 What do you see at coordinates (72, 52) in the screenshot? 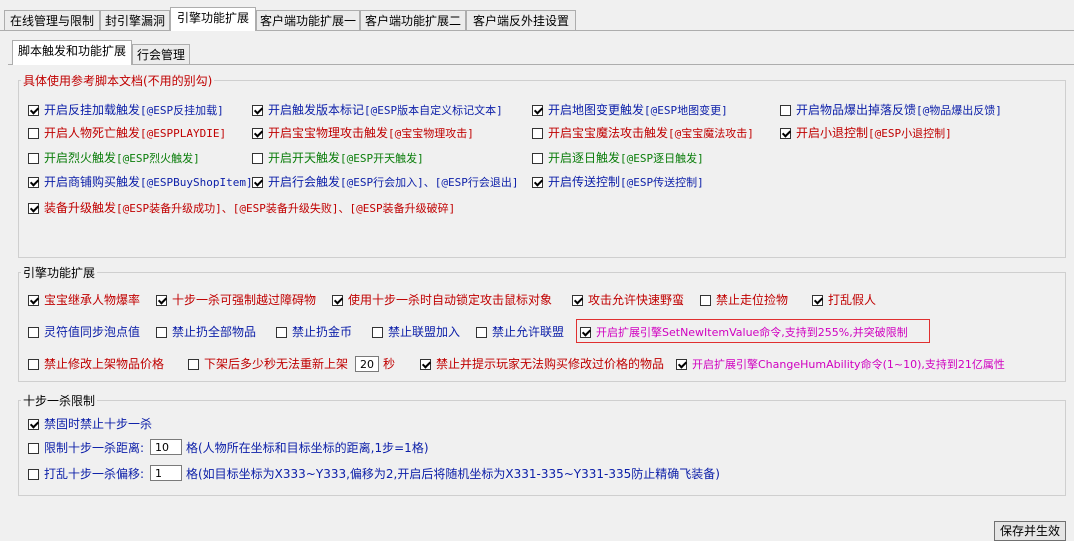
I see `tab-script-trigger: 脚本触发和功能扩展` at bounding box center [72, 52].